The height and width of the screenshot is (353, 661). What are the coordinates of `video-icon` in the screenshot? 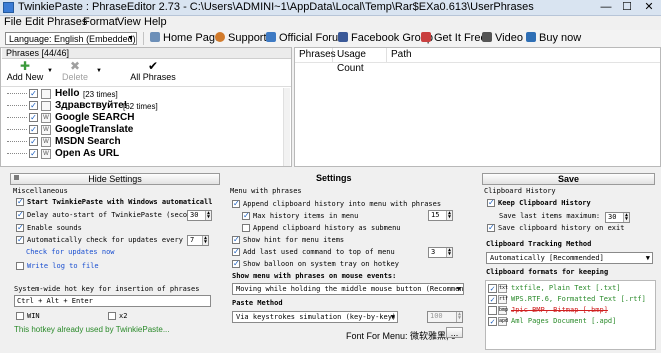 It's located at (487, 37).